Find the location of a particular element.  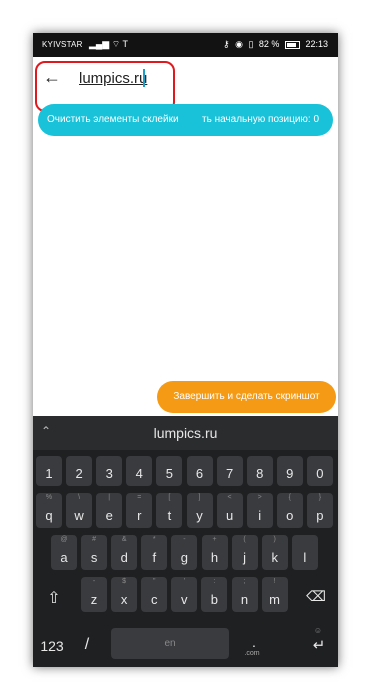

key-l: l is located at coordinates (304, 552).